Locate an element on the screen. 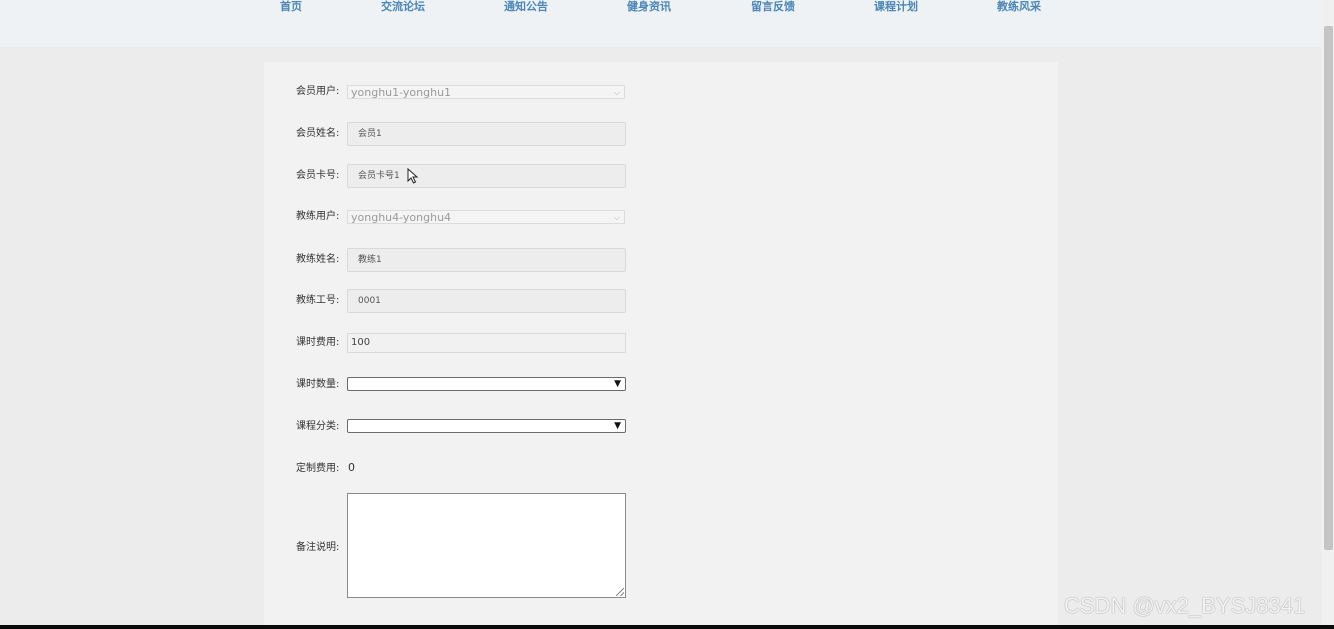  member-name-field: 会员1 is located at coordinates (486, 134).